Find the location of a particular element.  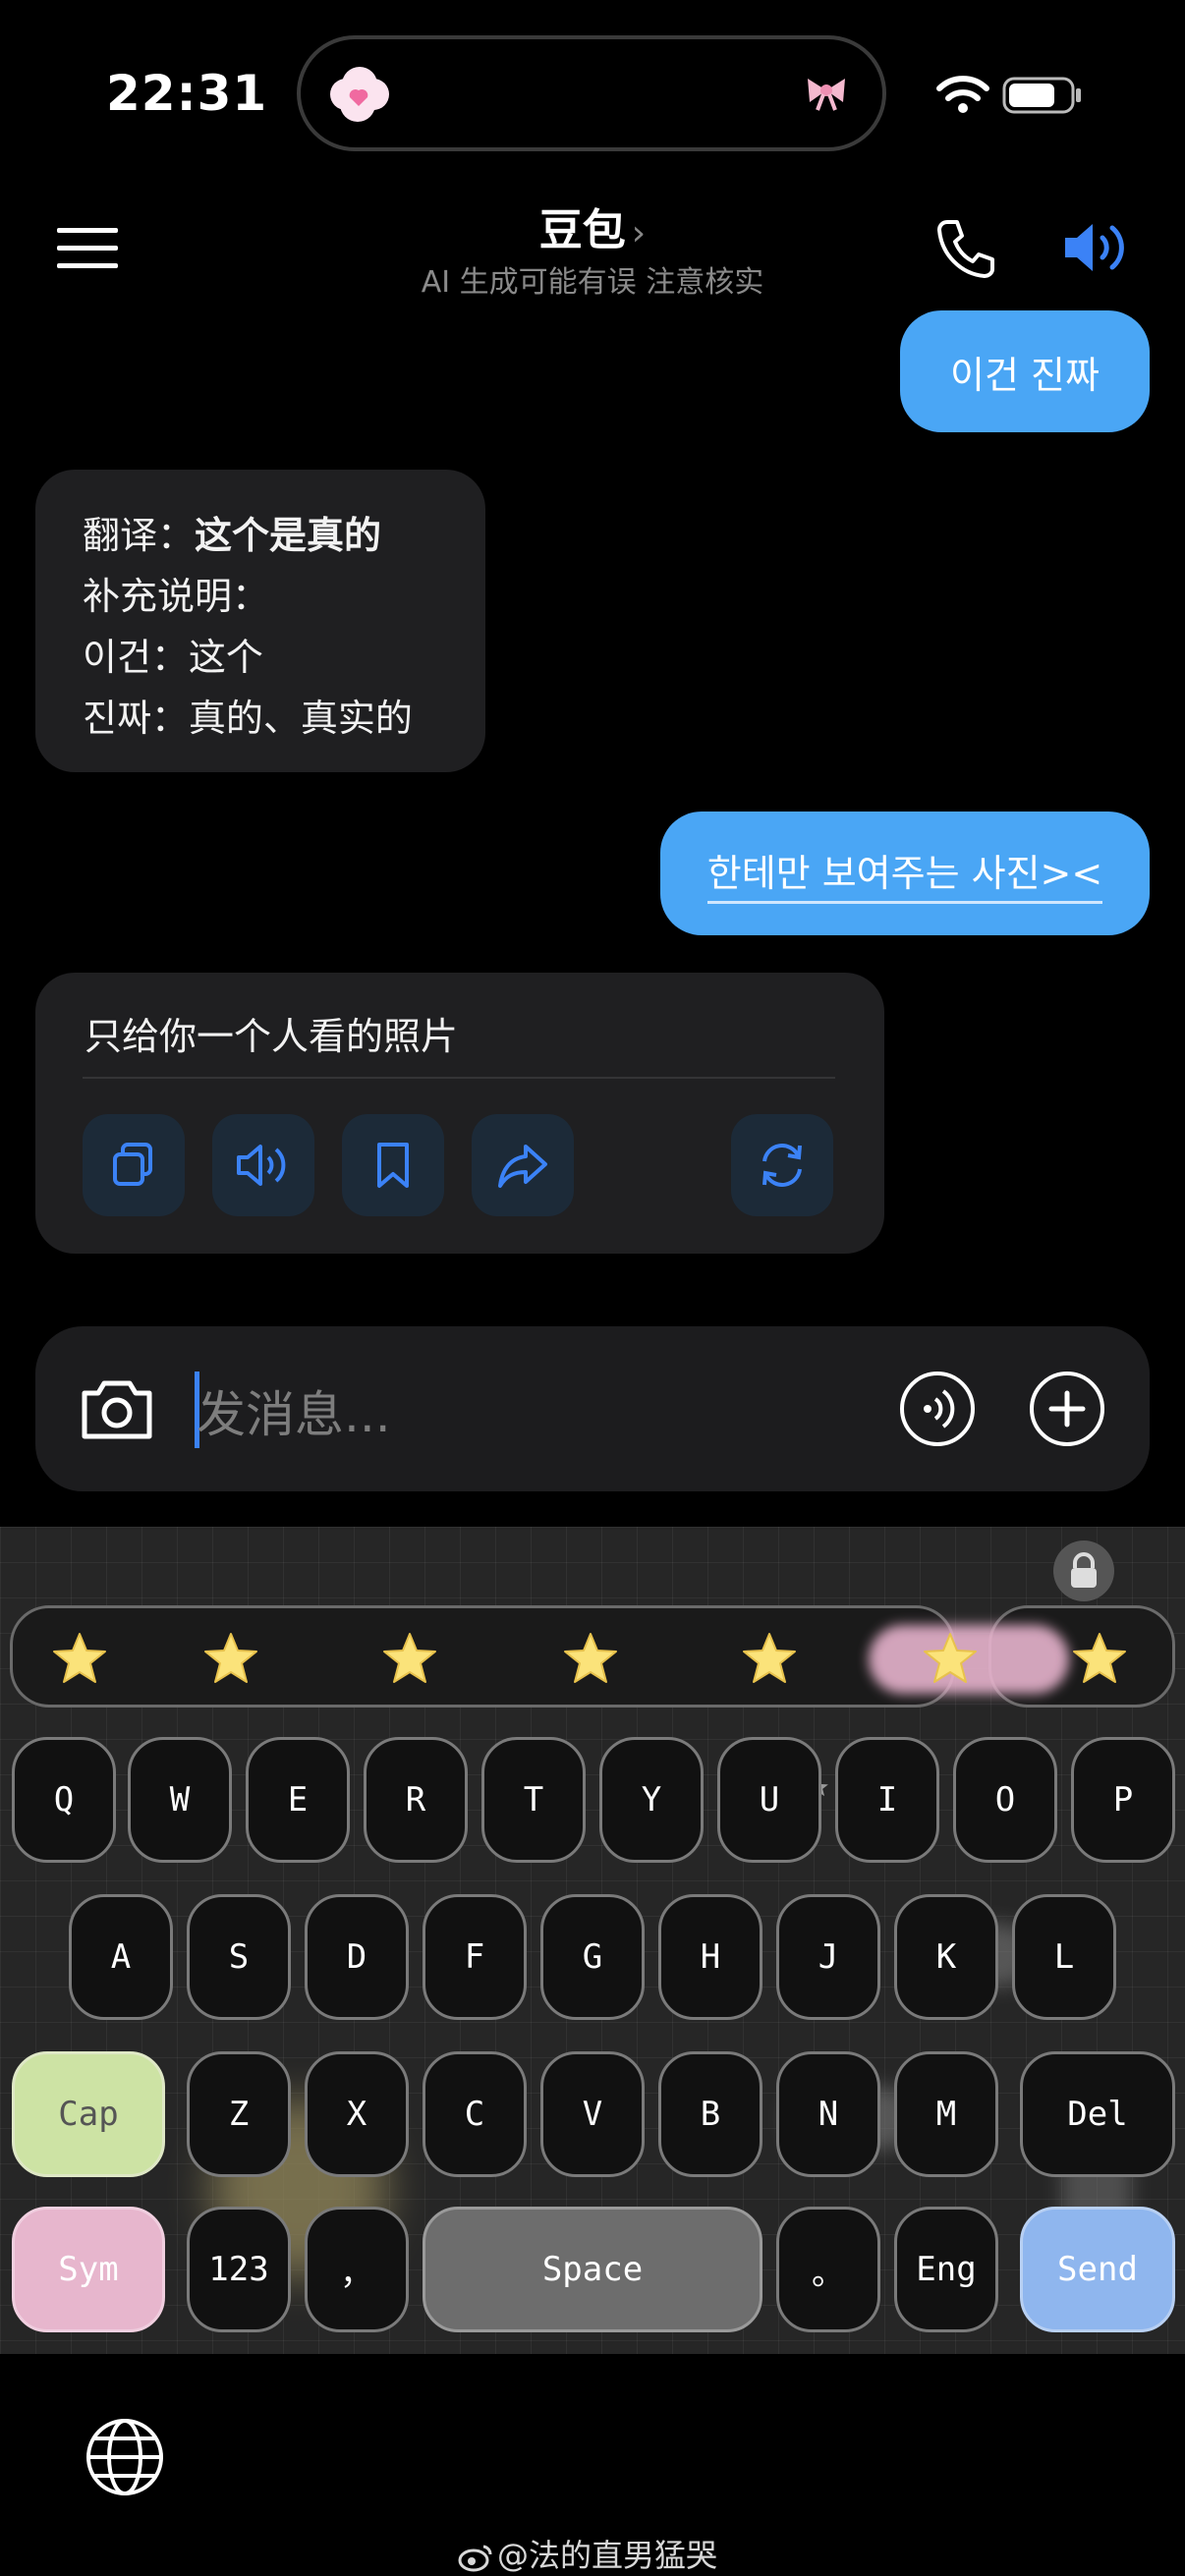

translation-line: 翻译：这个是真的 is located at coordinates (232, 535).